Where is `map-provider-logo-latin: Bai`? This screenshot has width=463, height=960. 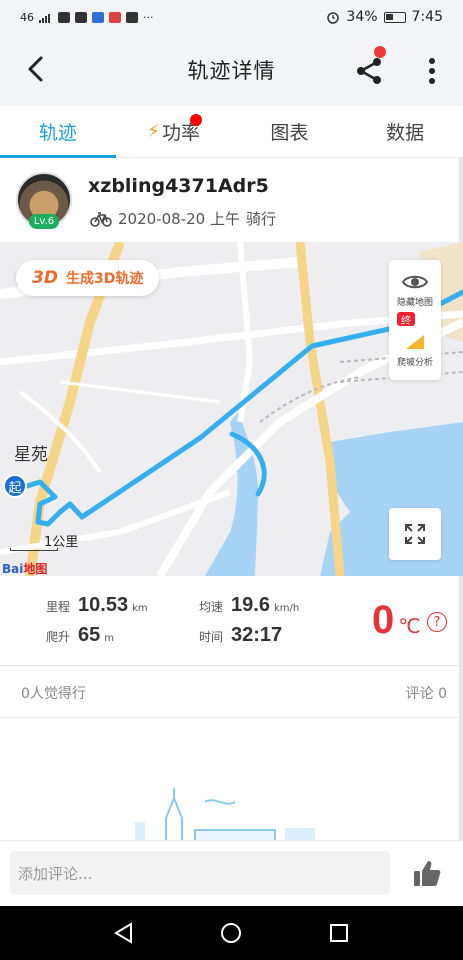 map-provider-logo-latin: Bai is located at coordinates (13, 569).